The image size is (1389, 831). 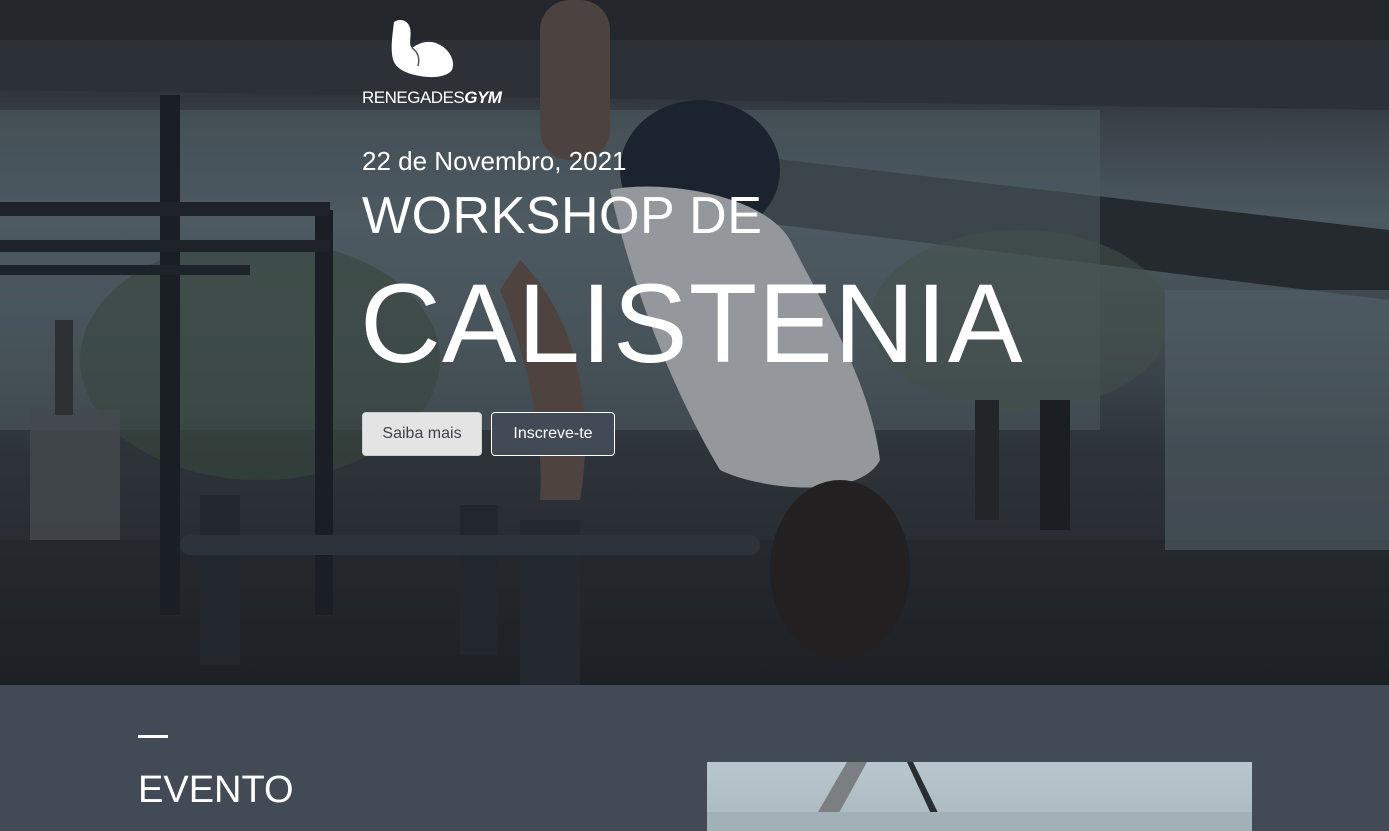 I want to click on flexing-arm-icon, so click(x=422, y=49).